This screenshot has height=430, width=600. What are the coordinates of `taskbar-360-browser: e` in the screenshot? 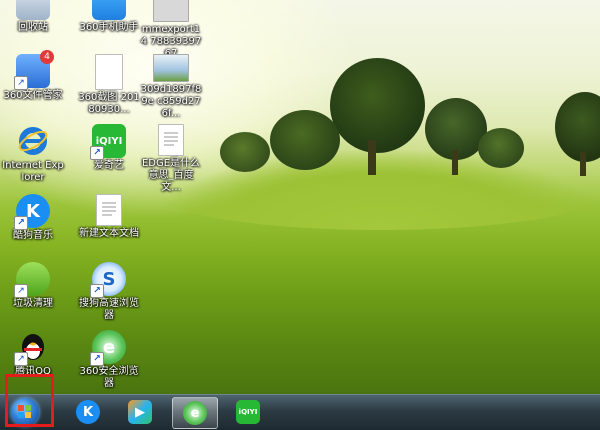 It's located at (195, 413).